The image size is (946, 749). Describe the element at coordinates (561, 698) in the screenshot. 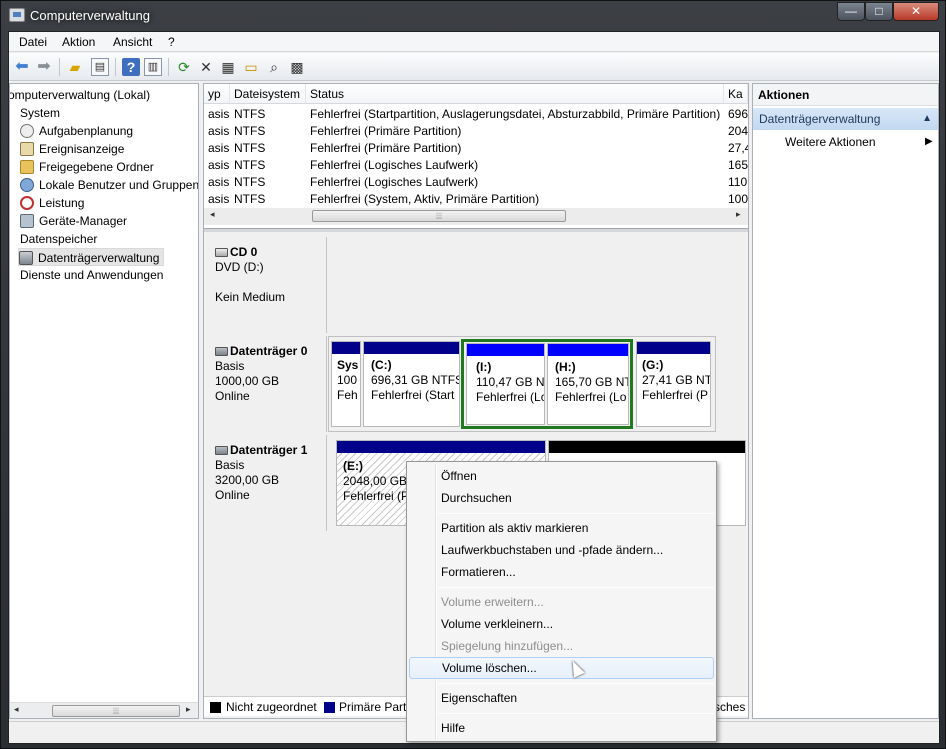

I see `ctx-properties: Eigenschaften` at that location.